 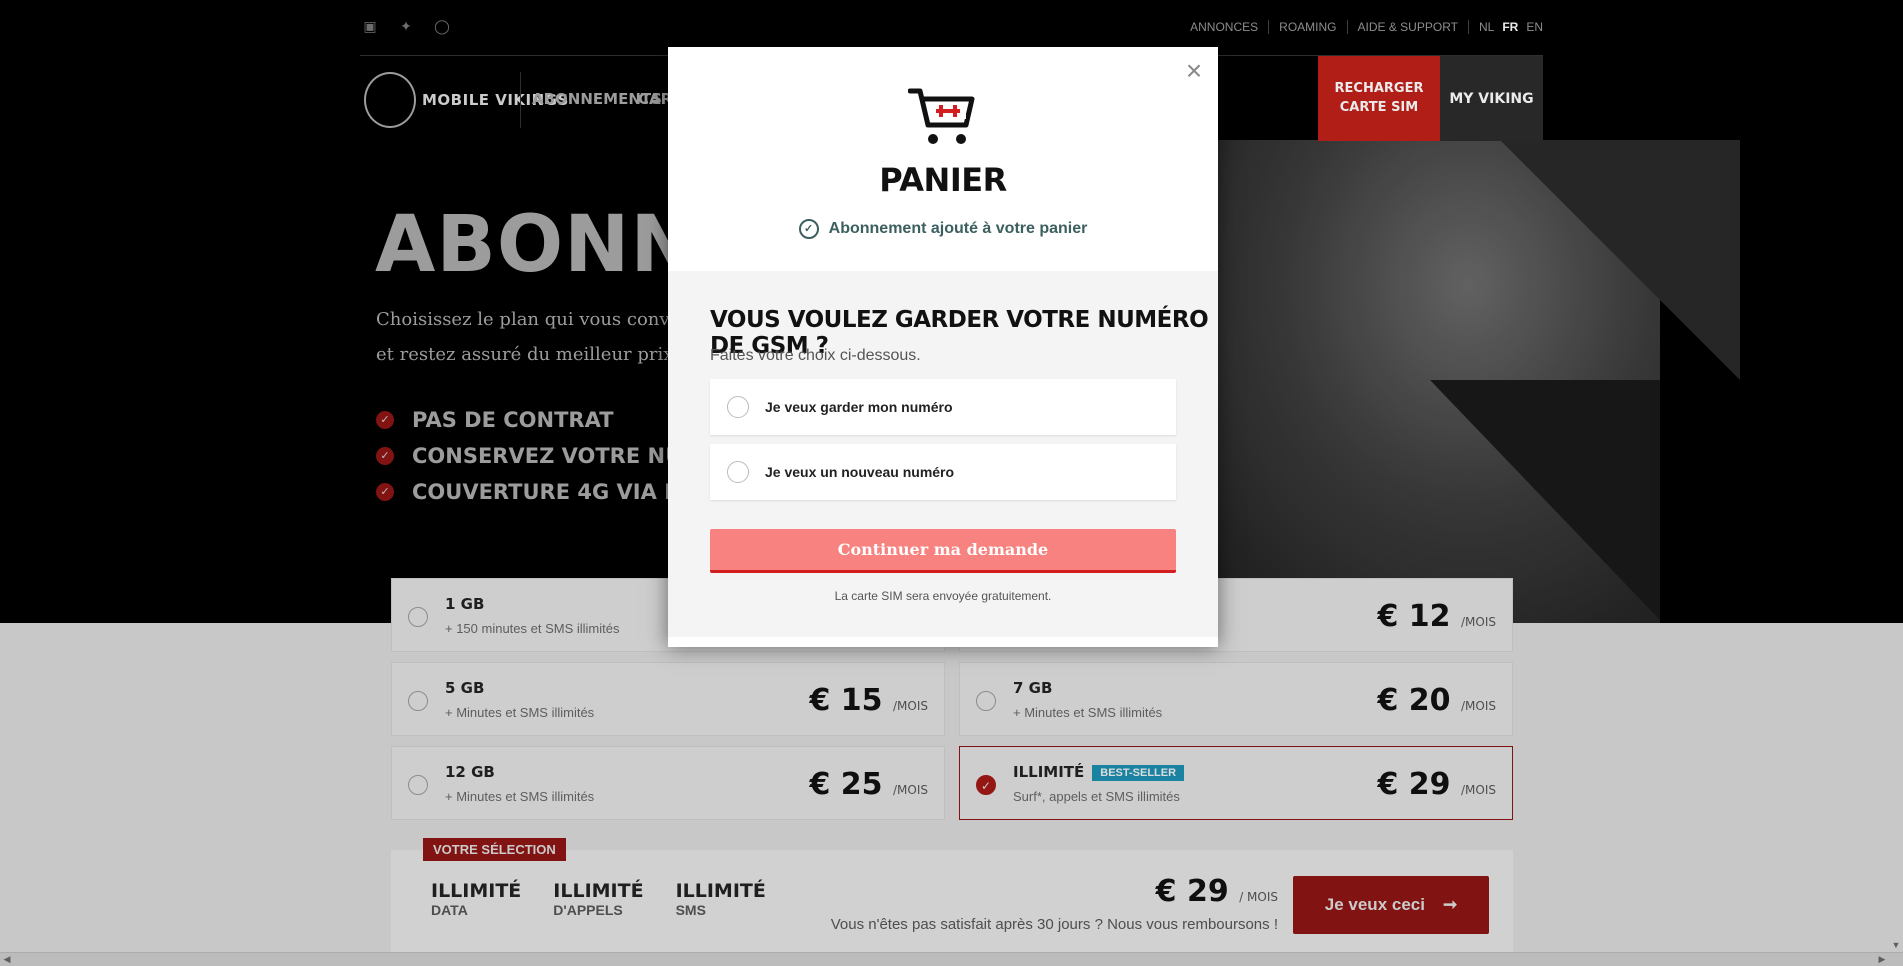 What do you see at coordinates (958, 228) in the screenshot?
I see `added-text: Abonnement ajouté à votre panier` at bounding box center [958, 228].